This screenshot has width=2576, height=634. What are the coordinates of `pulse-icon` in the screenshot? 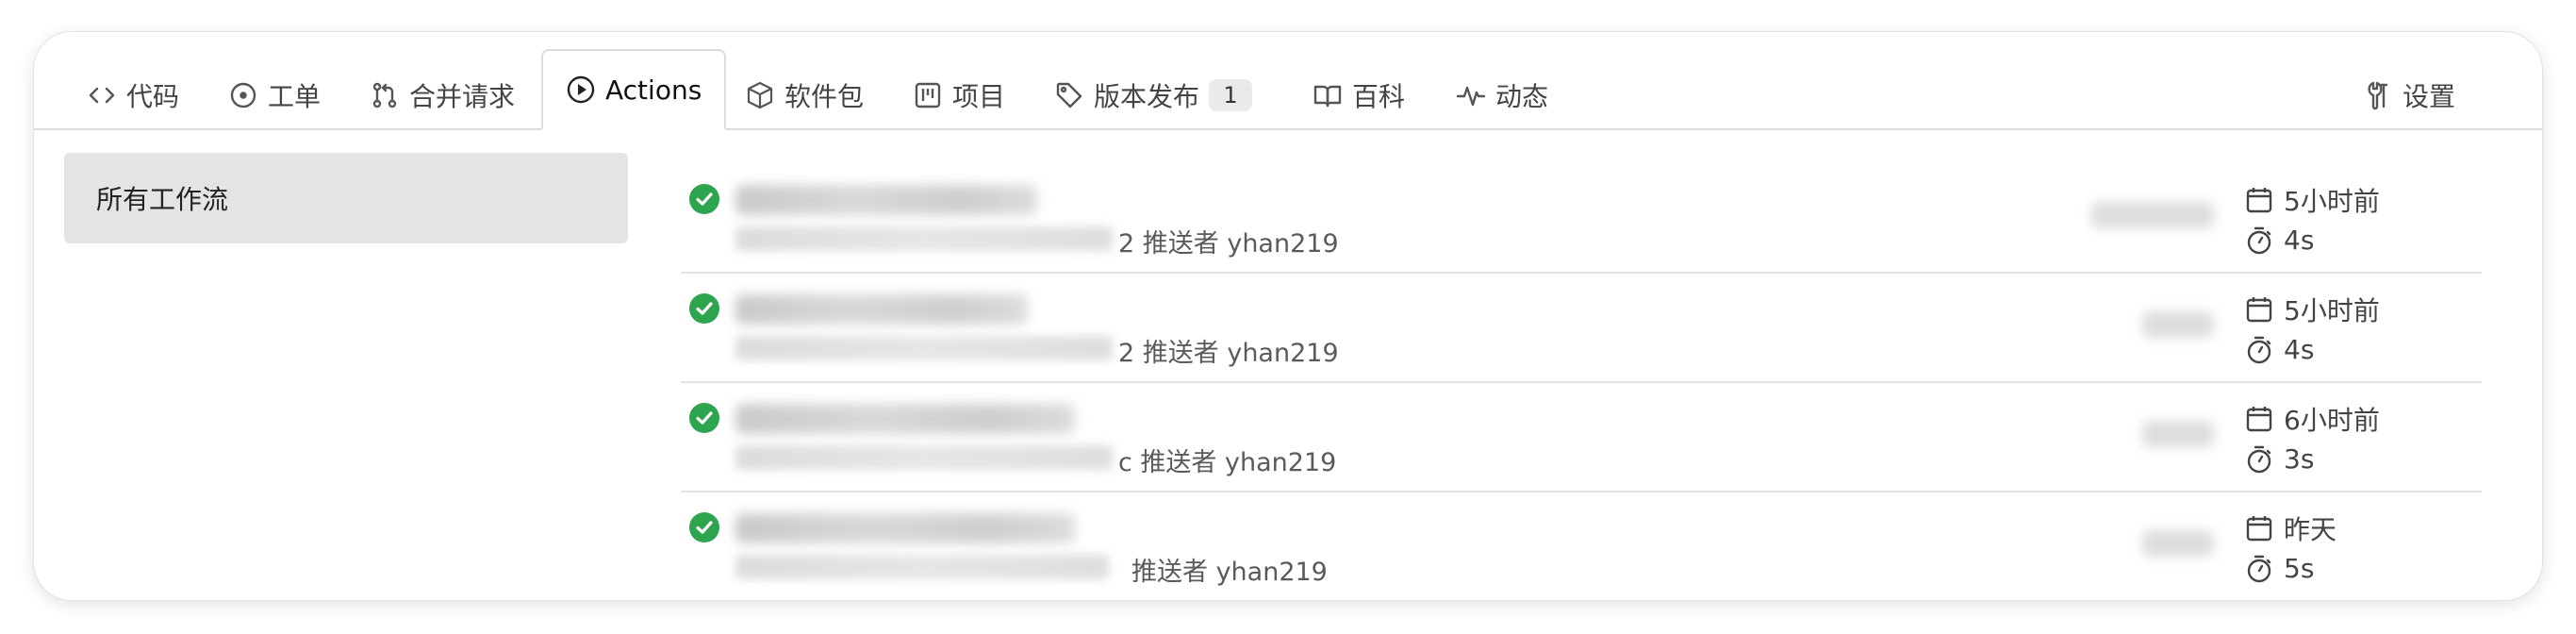 It's located at (1471, 97).